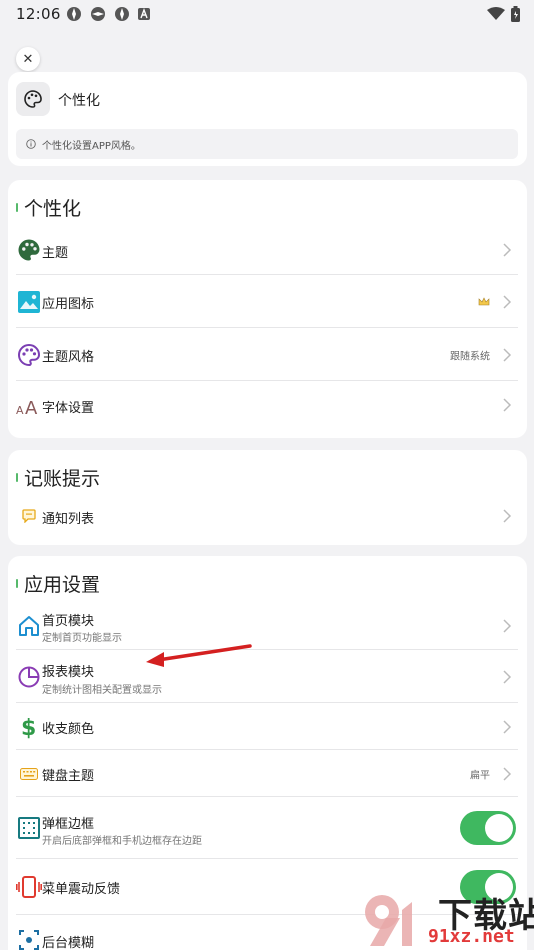 This screenshot has width=534, height=950. What do you see at coordinates (267, 828) in the screenshot?
I see `settings-row-dialog-border: 弹框边框 开启后底部弹框和手机边框存在边距` at bounding box center [267, 828].